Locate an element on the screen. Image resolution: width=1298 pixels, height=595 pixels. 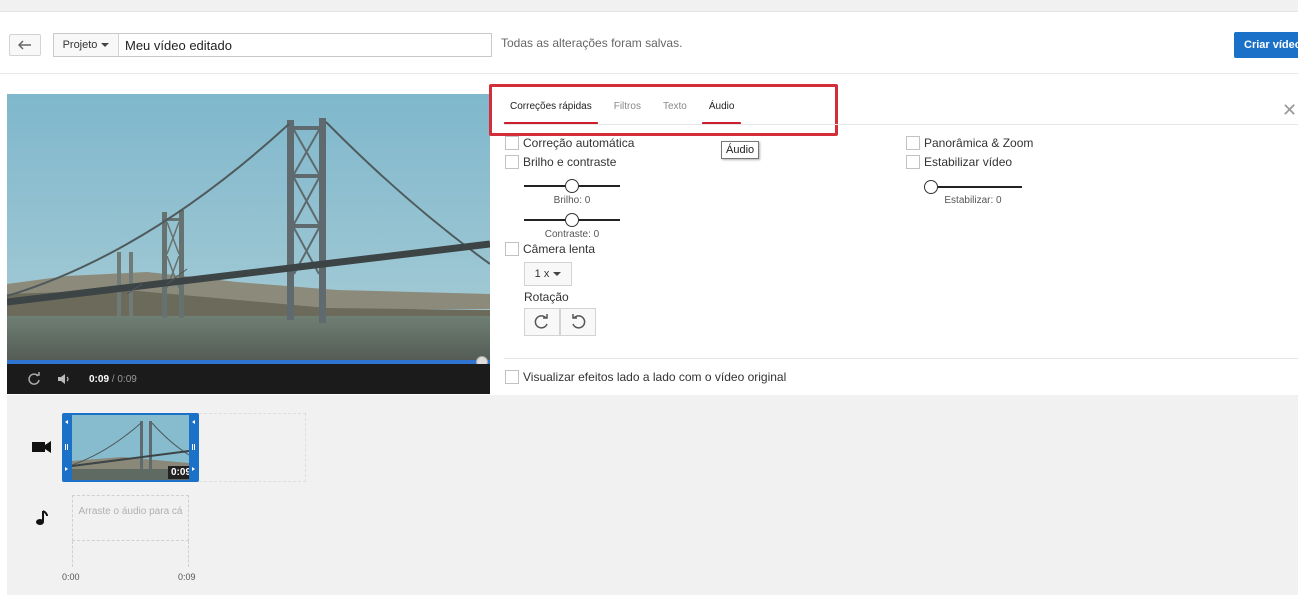
slider-track is located at coordinates (973, 187).